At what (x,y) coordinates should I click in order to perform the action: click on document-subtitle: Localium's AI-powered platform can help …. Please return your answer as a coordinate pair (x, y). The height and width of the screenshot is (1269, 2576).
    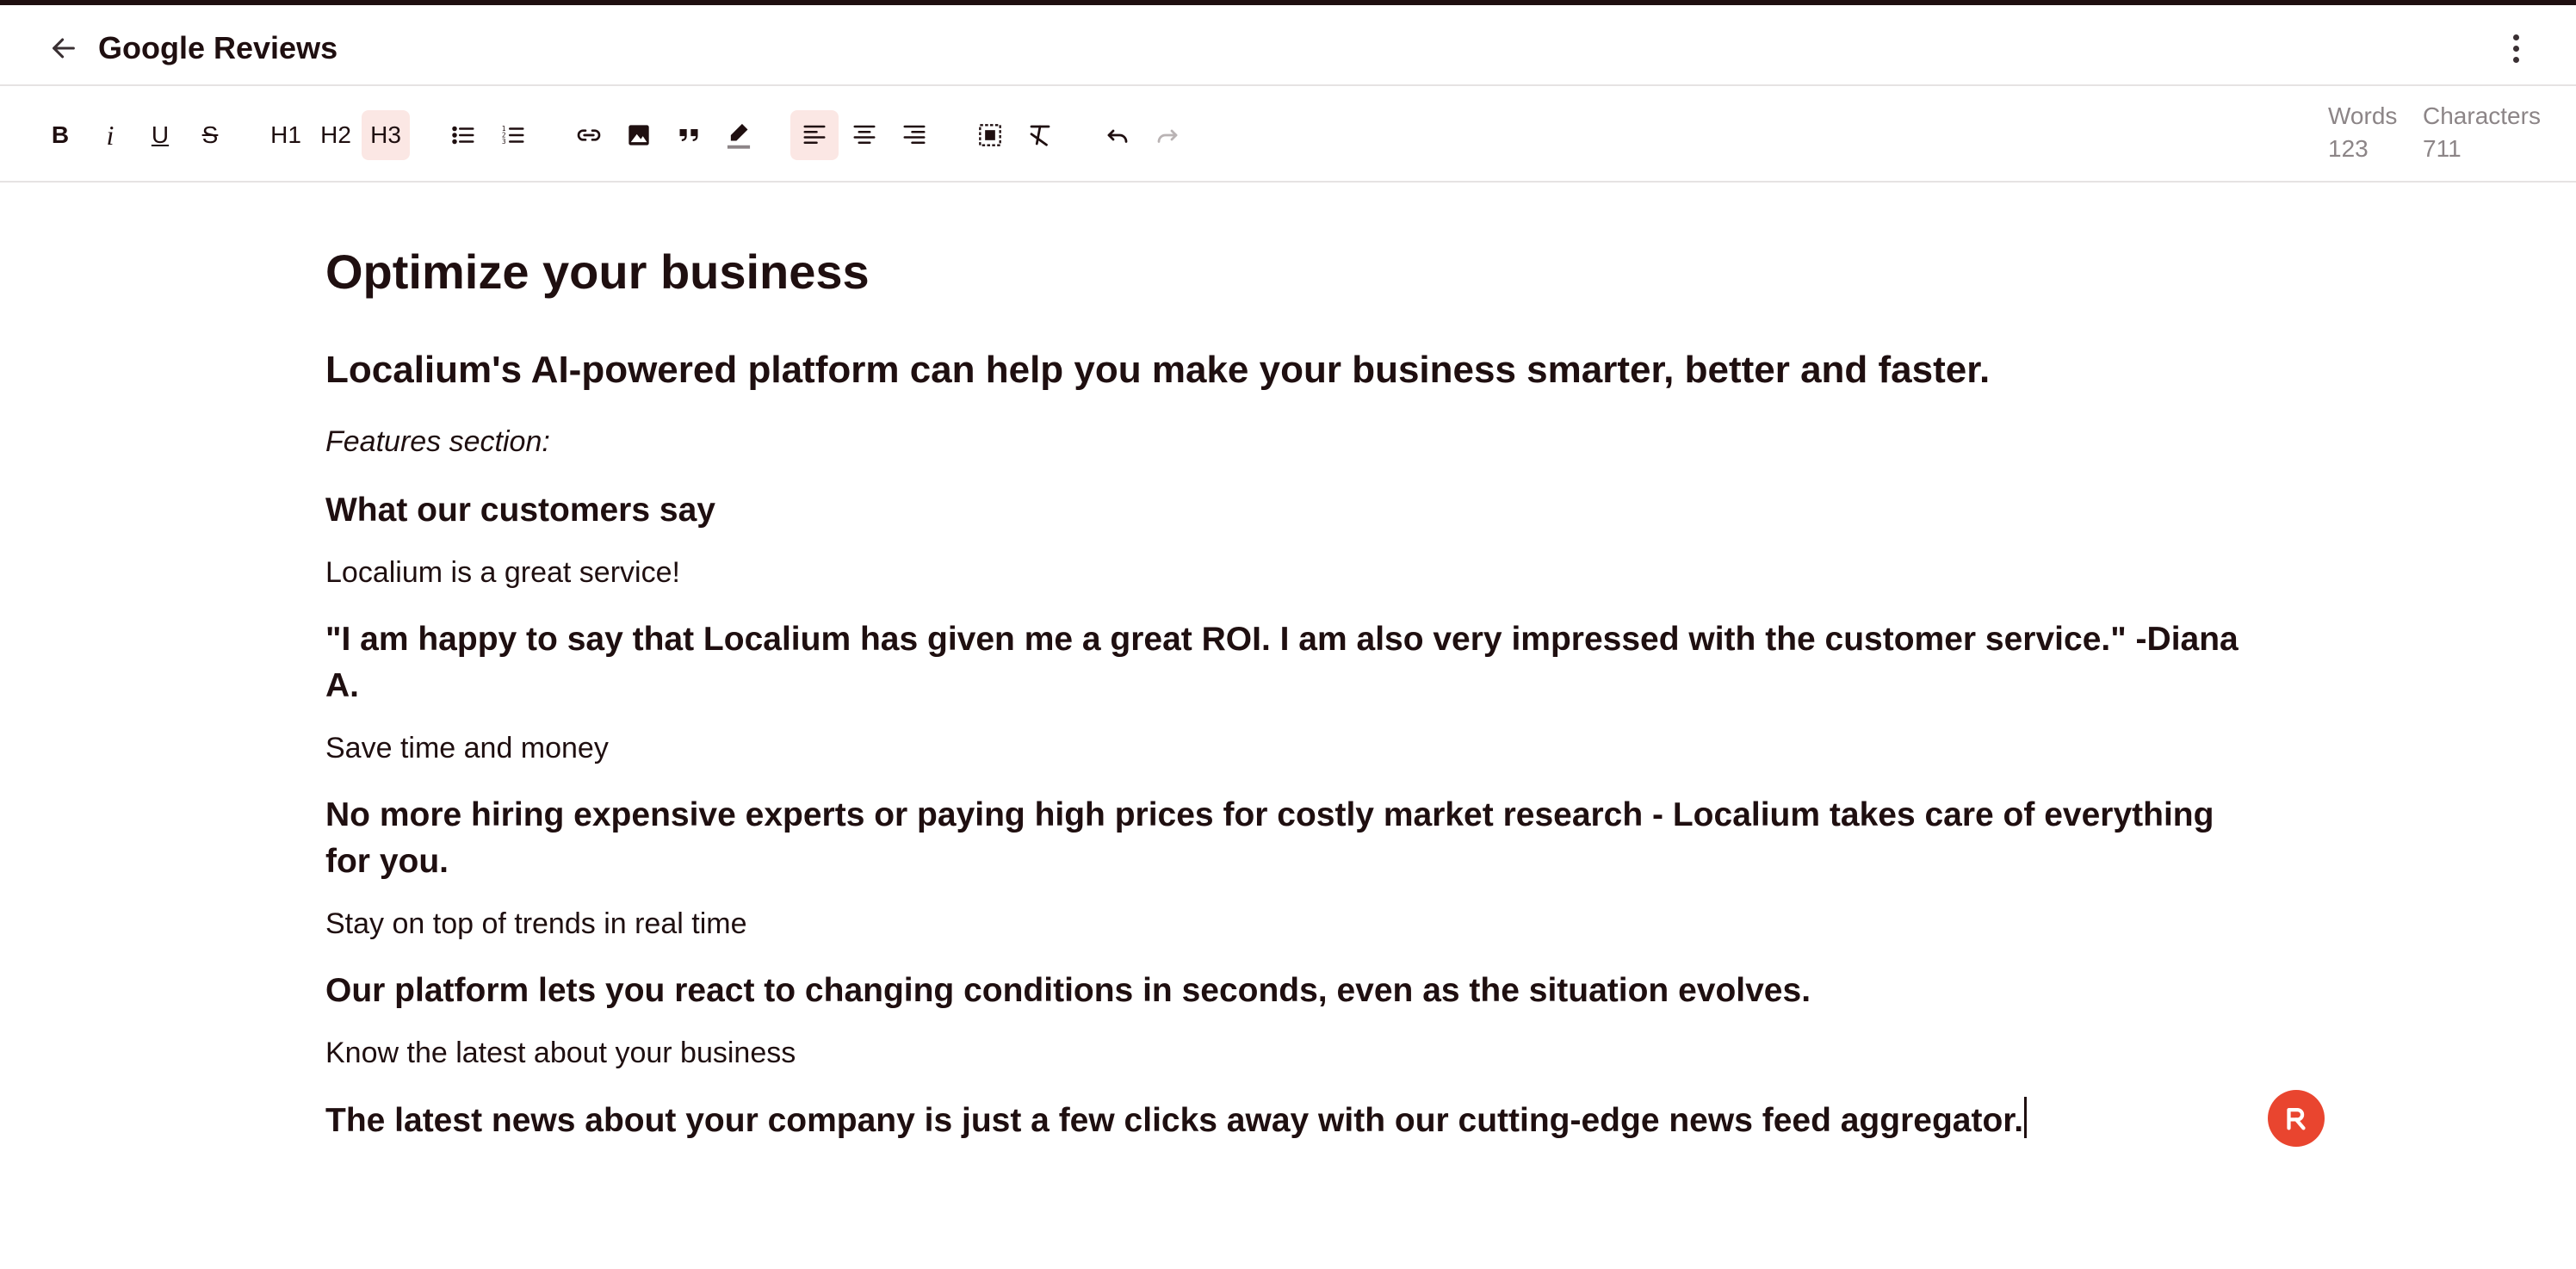
    Looking at the image, I should click on (1158, 370).